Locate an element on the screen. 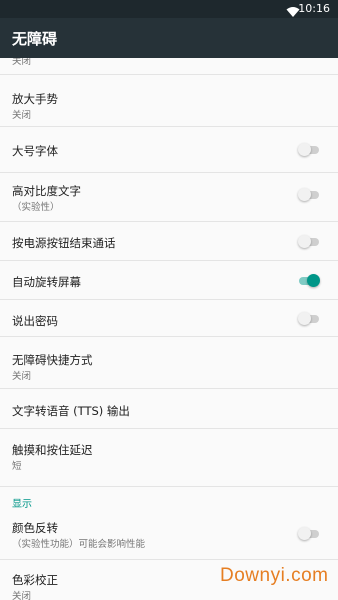  list-item-color-inversion: 颜色反转 （实验性功能）可能会影响性能 is located at coordinates (169, 535).